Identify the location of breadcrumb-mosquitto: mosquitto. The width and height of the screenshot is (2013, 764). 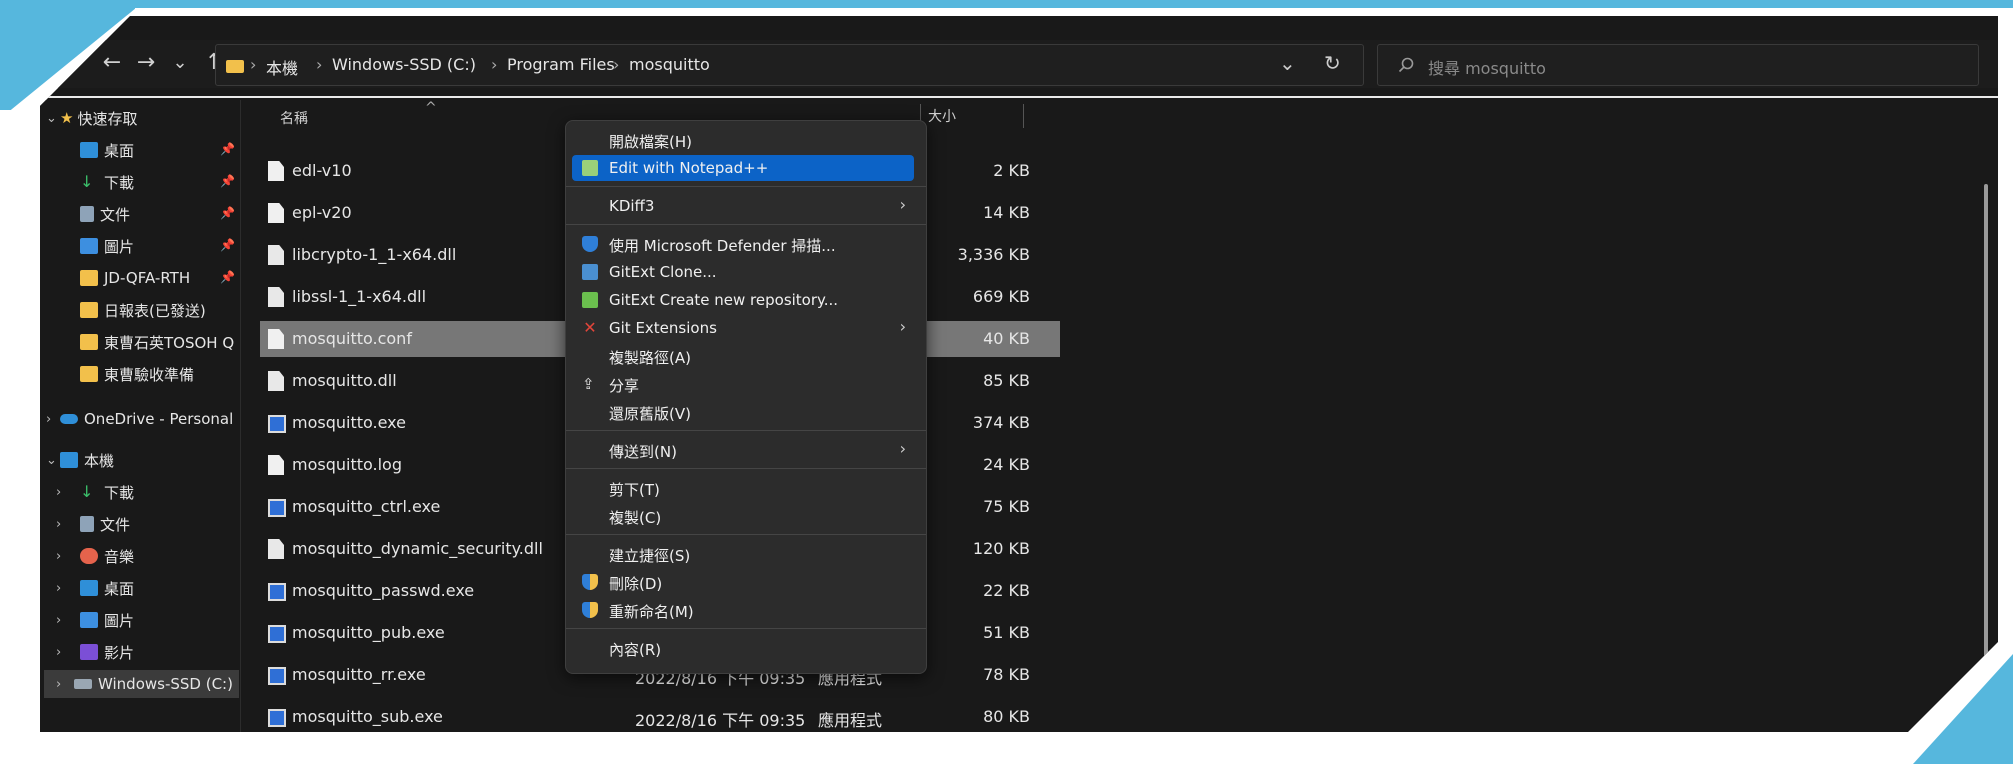
(669, 64).